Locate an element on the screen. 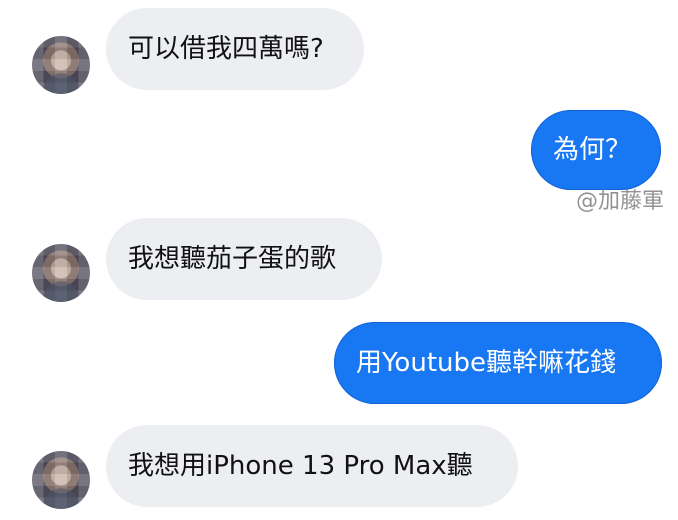  message-bubble-1: 可以借我四萬嗎? is located at coordinates (235, 49).